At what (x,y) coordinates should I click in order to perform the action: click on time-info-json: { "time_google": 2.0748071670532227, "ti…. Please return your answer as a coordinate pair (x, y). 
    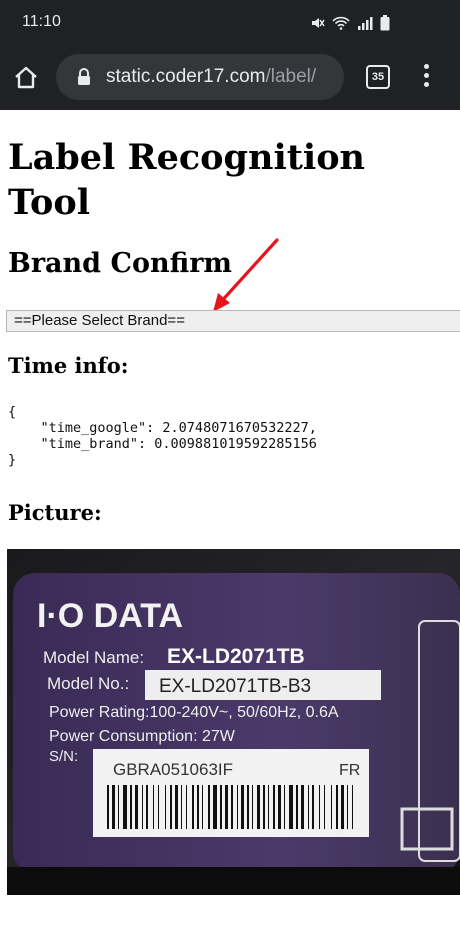
    Looking at the image, I should click on (162, 436).